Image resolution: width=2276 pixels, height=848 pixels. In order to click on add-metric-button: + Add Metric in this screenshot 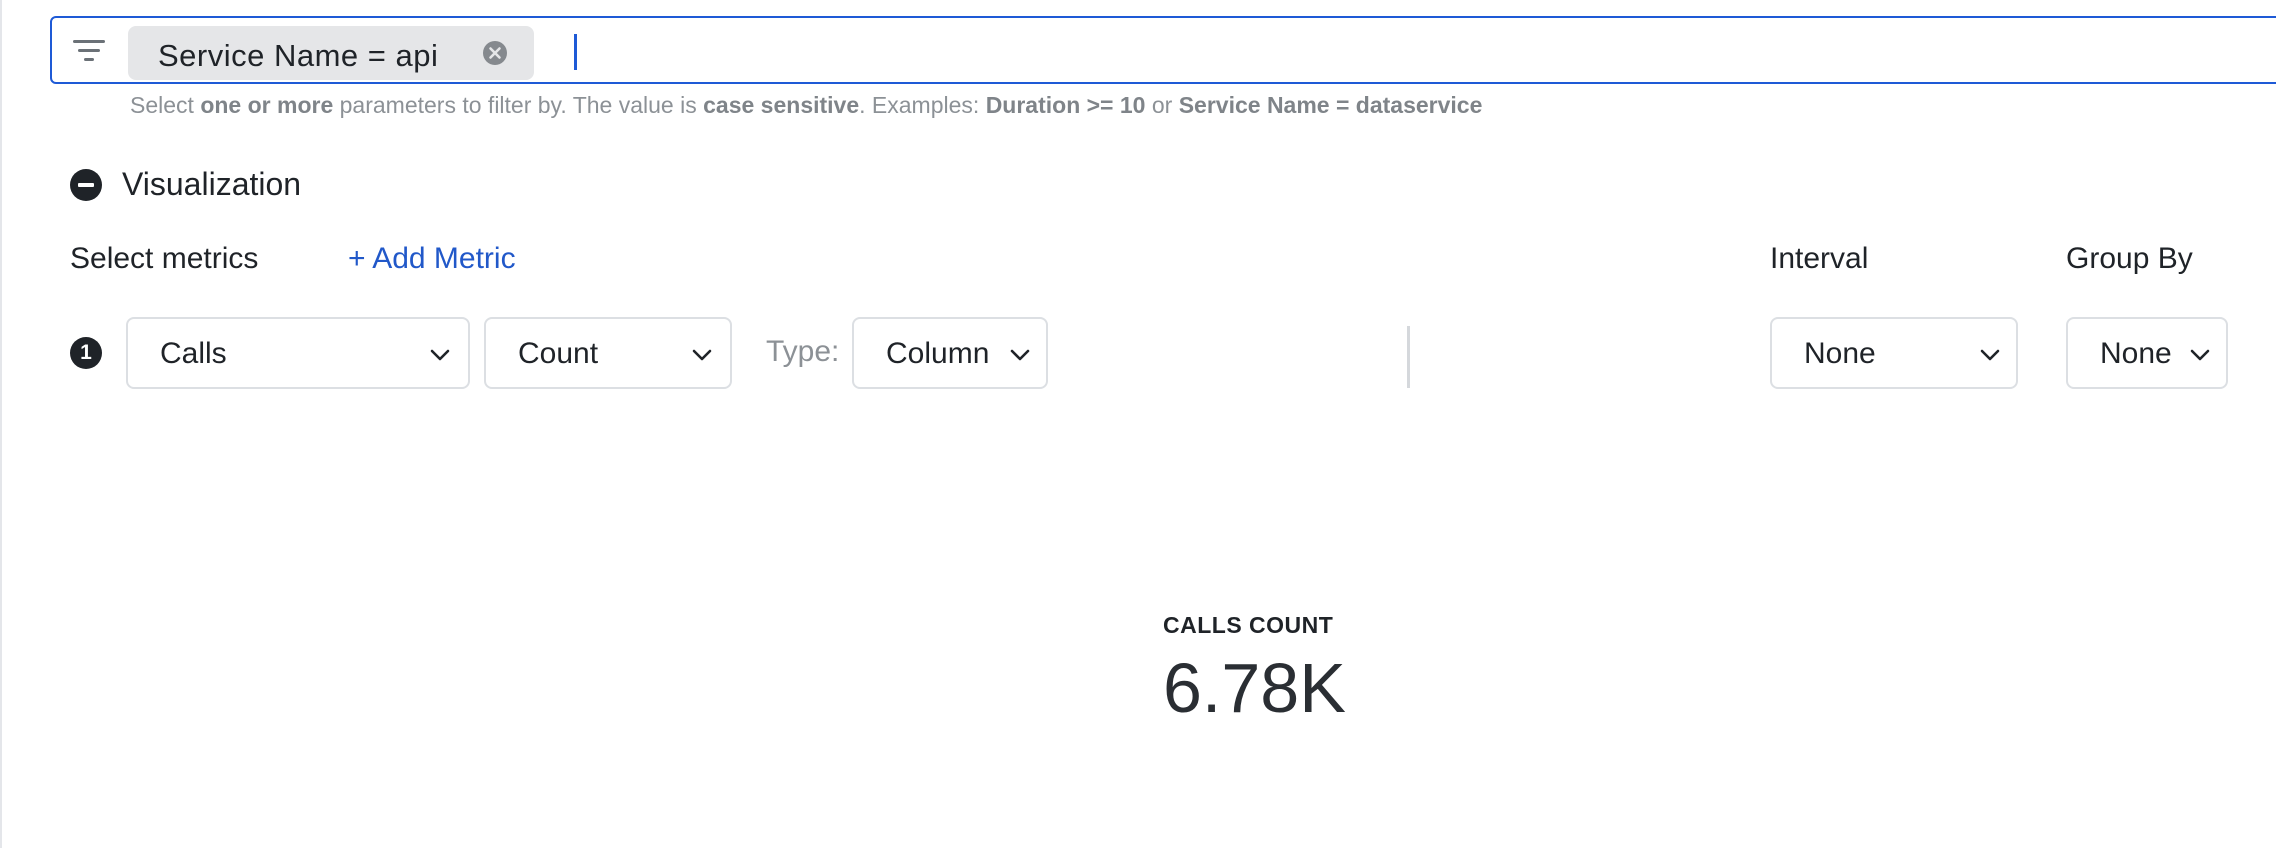, I will do `click(432, 259)`.